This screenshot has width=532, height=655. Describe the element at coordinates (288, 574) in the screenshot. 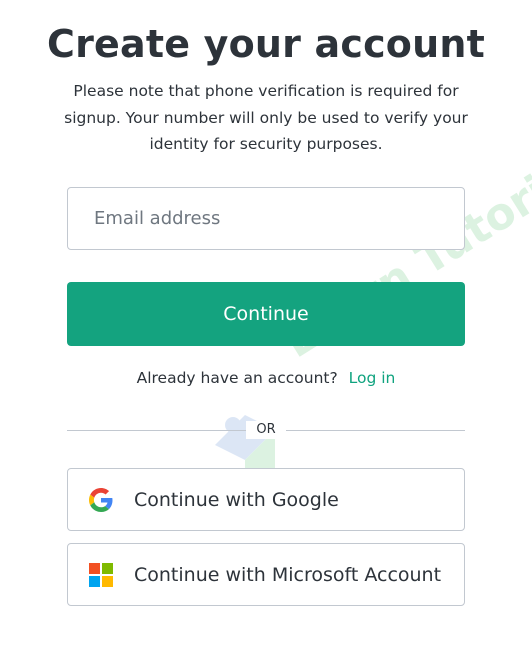

I see `microsoft-button-label: Continue with Microsoft Account` at that location.